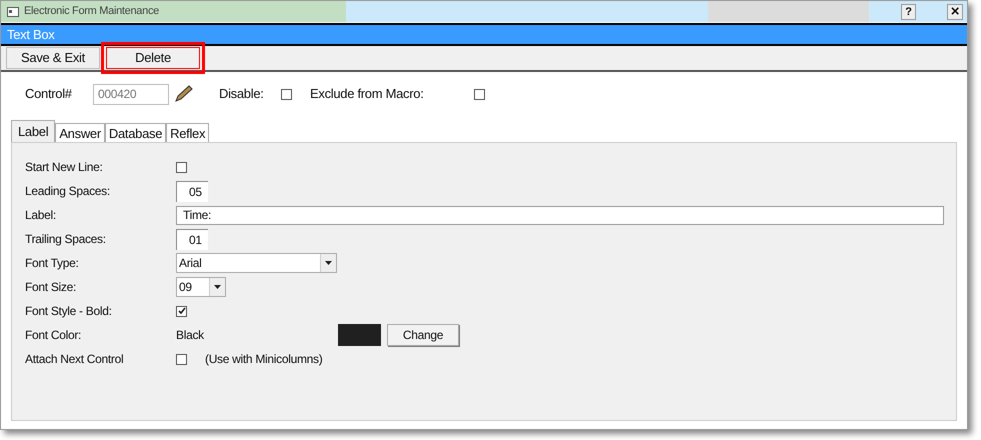 This screenshot has width=981, height=440. I want to click on change-button: Change, so click(423, 335).